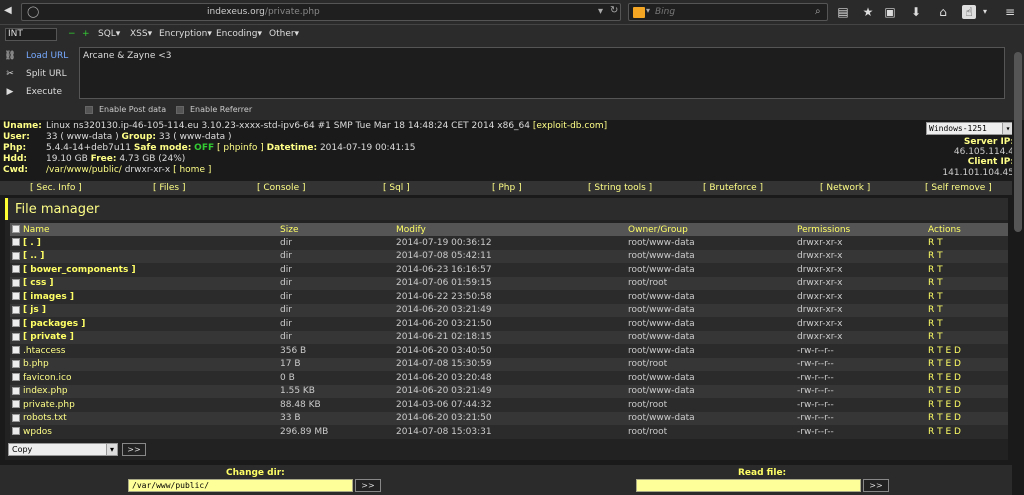  I want to click on file-name-link: private.php, so click(49, 405).